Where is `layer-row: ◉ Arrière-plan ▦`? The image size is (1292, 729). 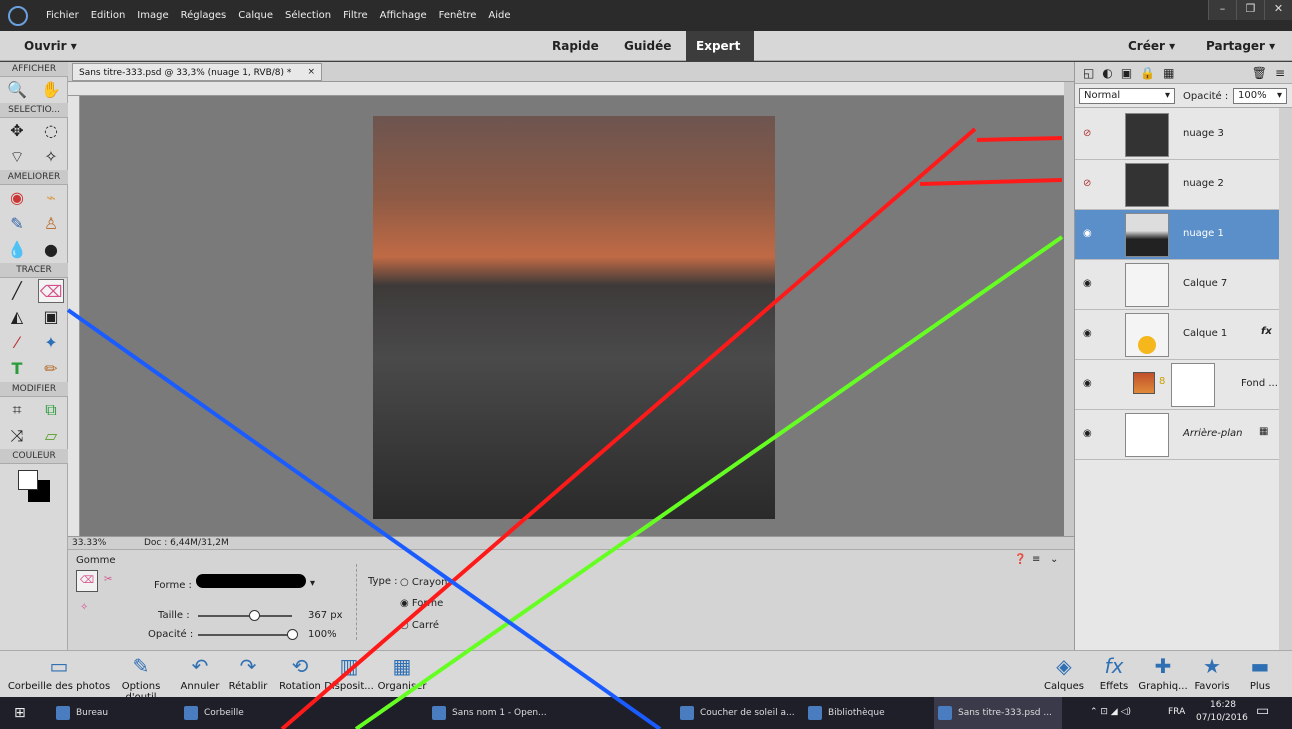 layer-row: ◉ Arrière-plan ▦ is located at coordinates (1177, 435).